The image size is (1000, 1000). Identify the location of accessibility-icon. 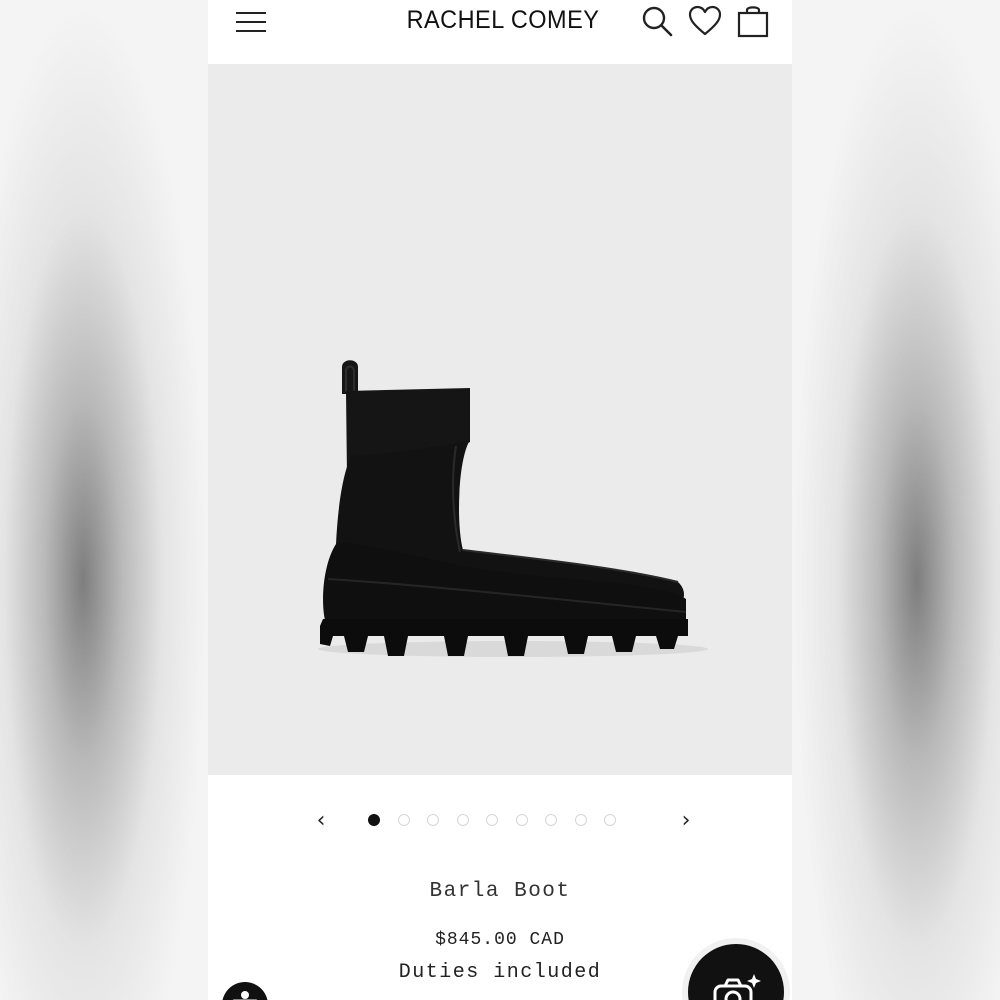
(245, 991).